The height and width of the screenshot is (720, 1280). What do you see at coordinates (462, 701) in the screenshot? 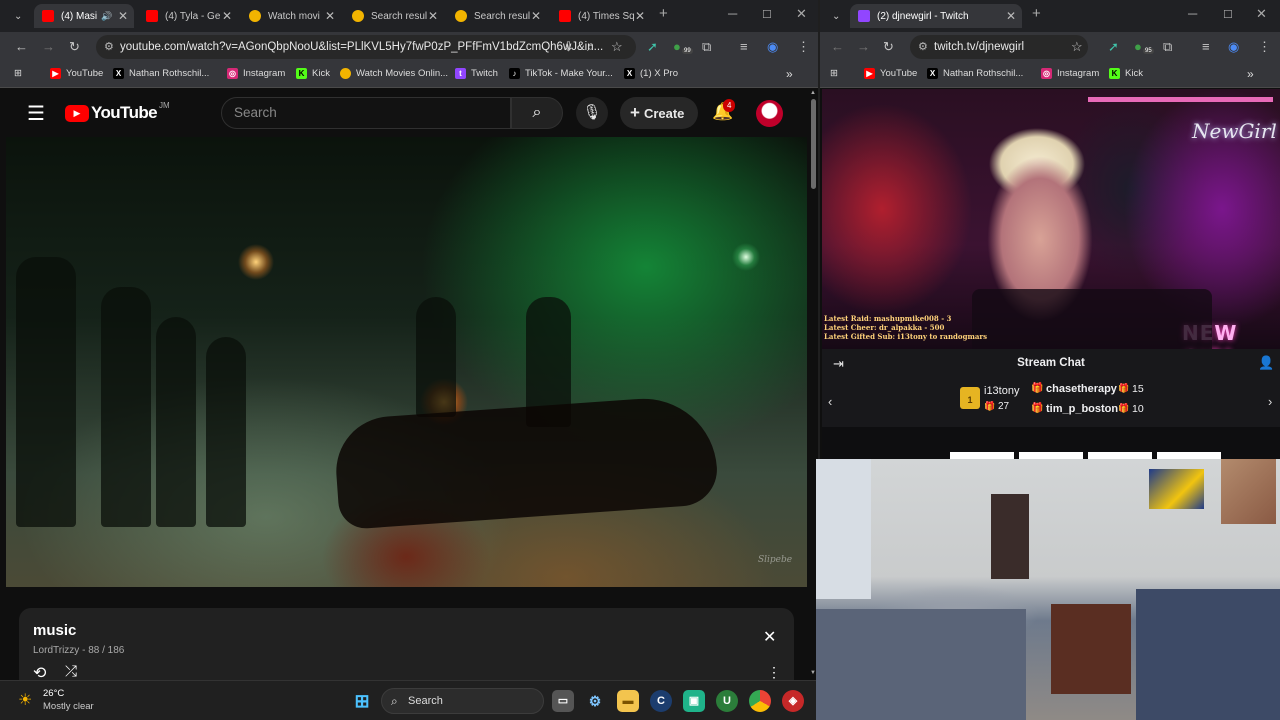
I see `taskbar-search-box: ⌕ Search` at bounding box center [462, 701].